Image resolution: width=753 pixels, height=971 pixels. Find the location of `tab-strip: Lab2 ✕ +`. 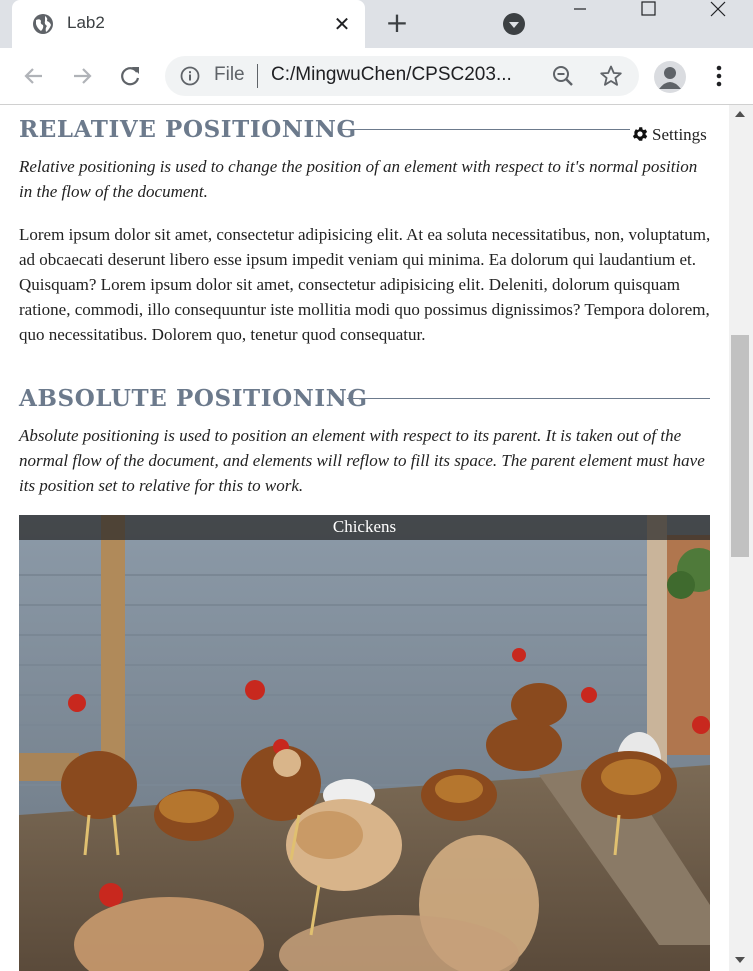

tab-strip: Lab2 ✕ + is located at coordinates (376, 24).